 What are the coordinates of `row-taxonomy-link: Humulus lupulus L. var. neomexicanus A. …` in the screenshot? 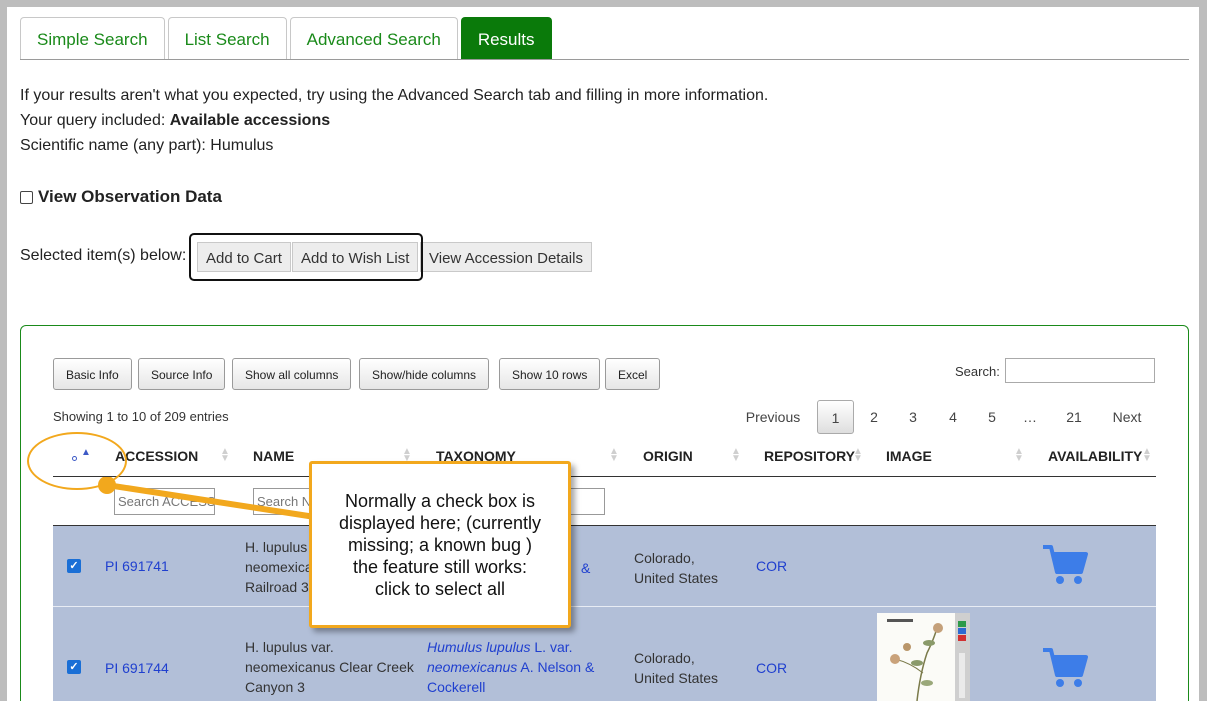 It's located at (510, 667).